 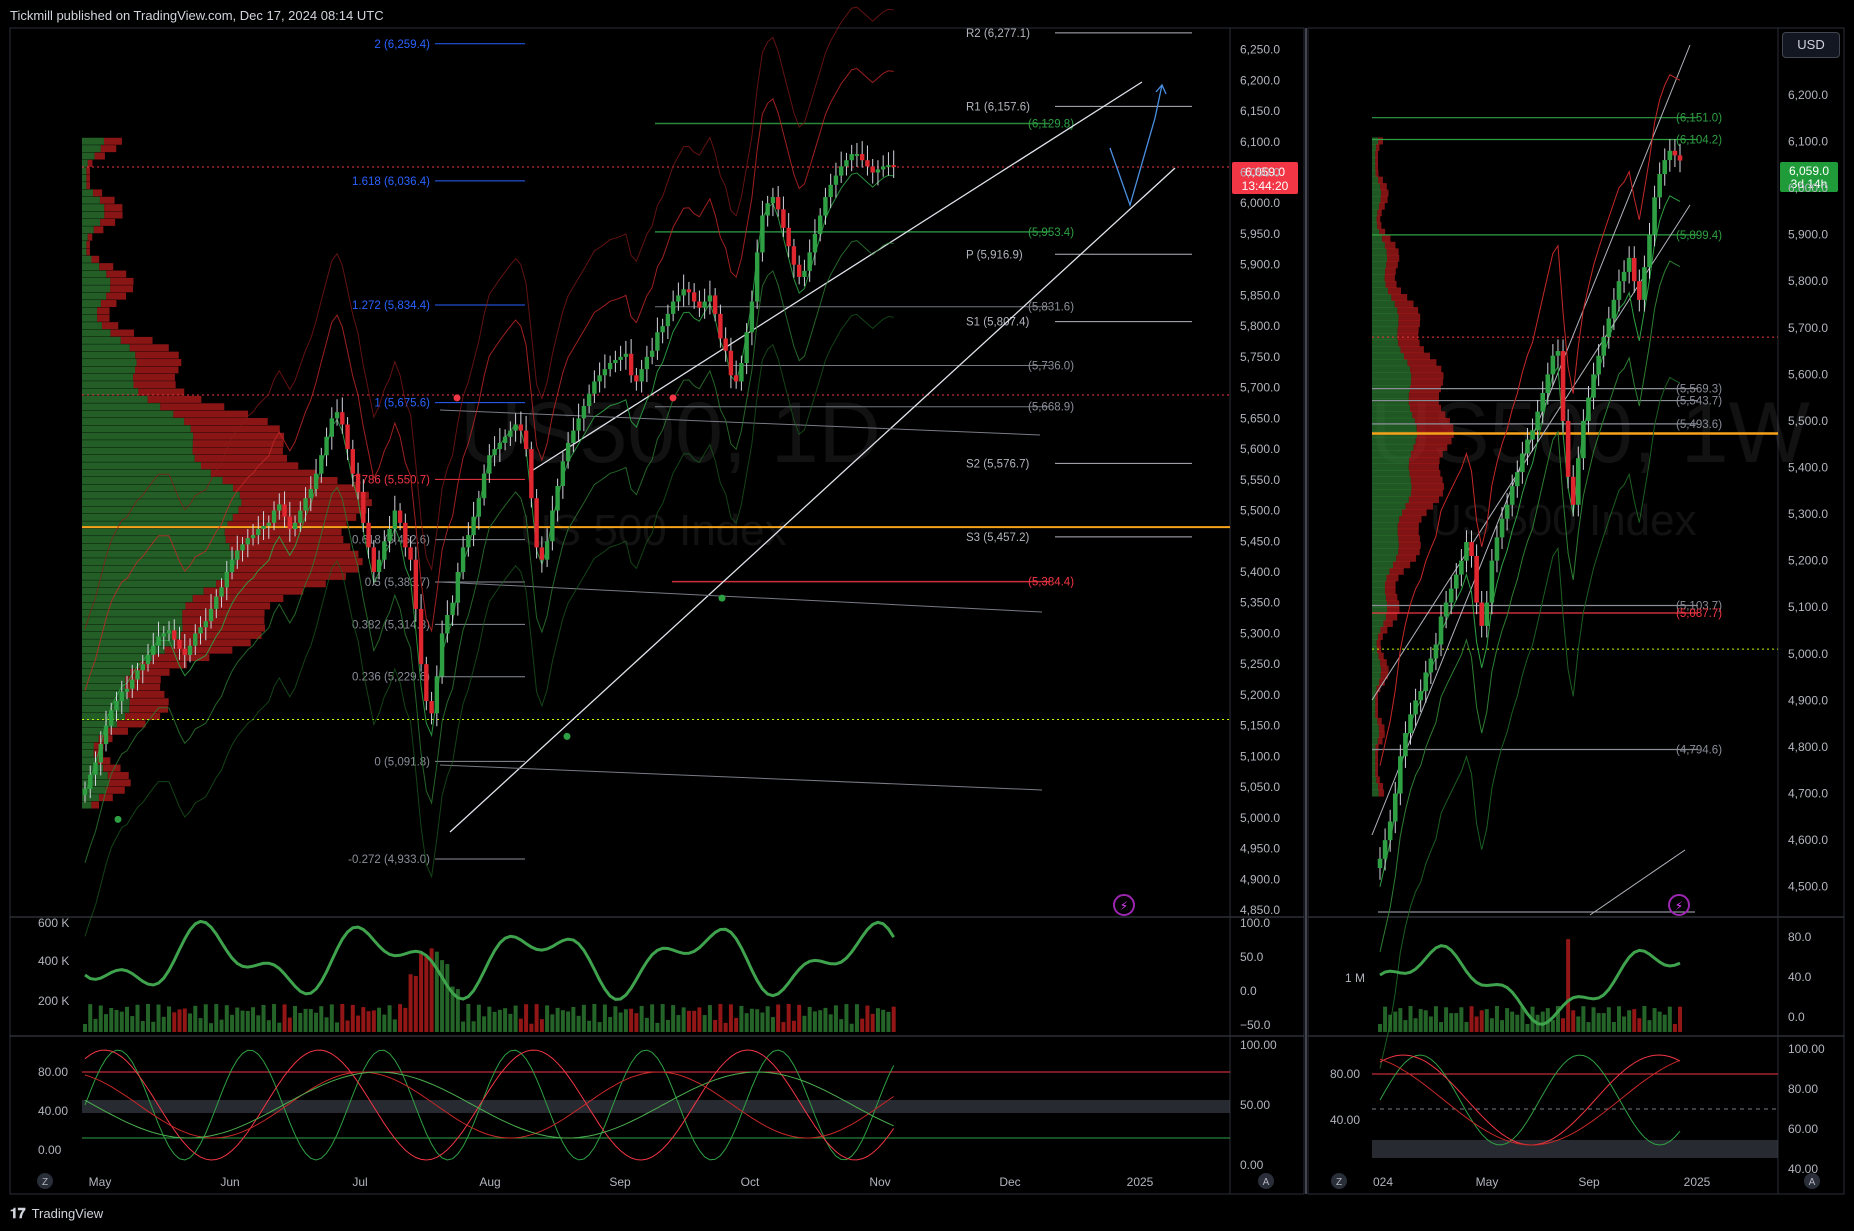 I want to click on left-time-tick: Sep, so click(x=620, y=1182).